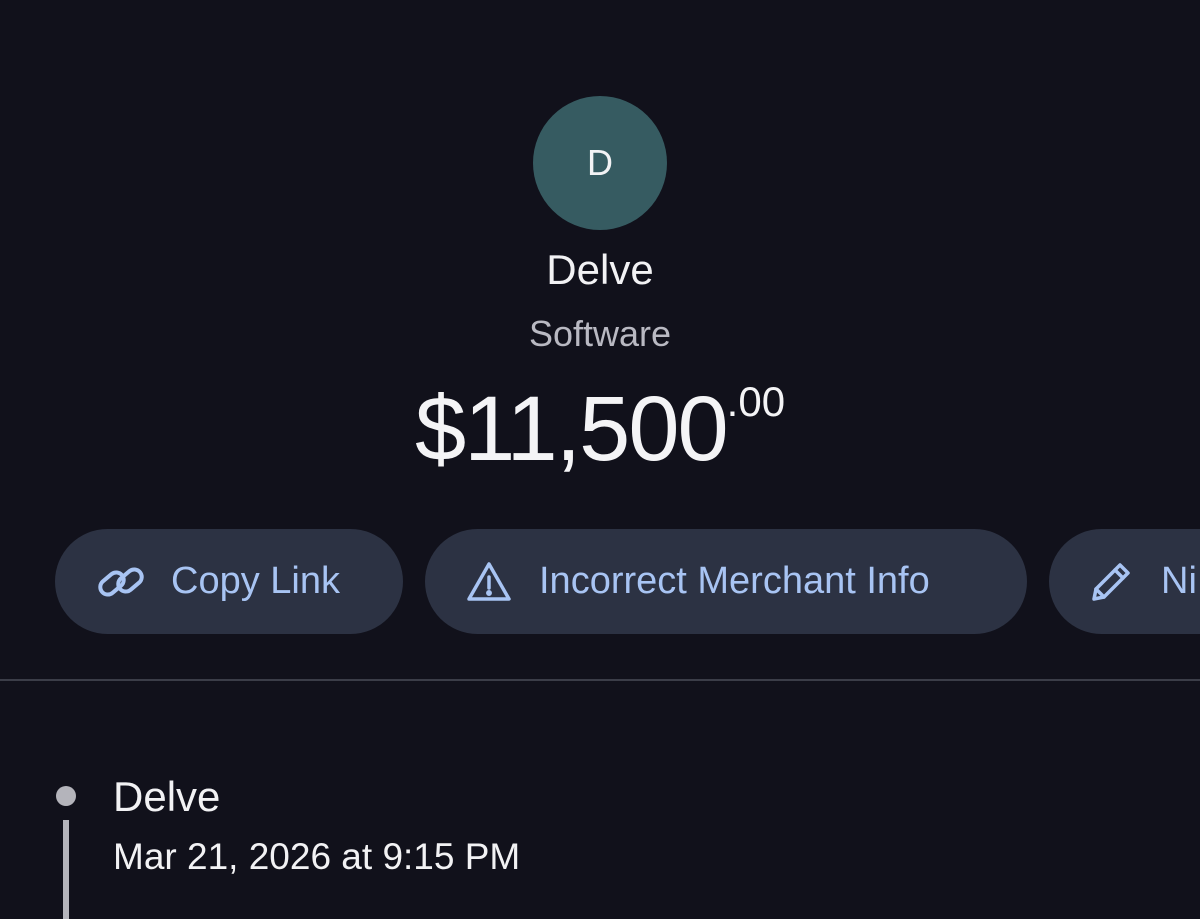  What do you see at coordinates (600, 680) in the screenshot?
I see `section-divider` at bounding box center [600, 680].